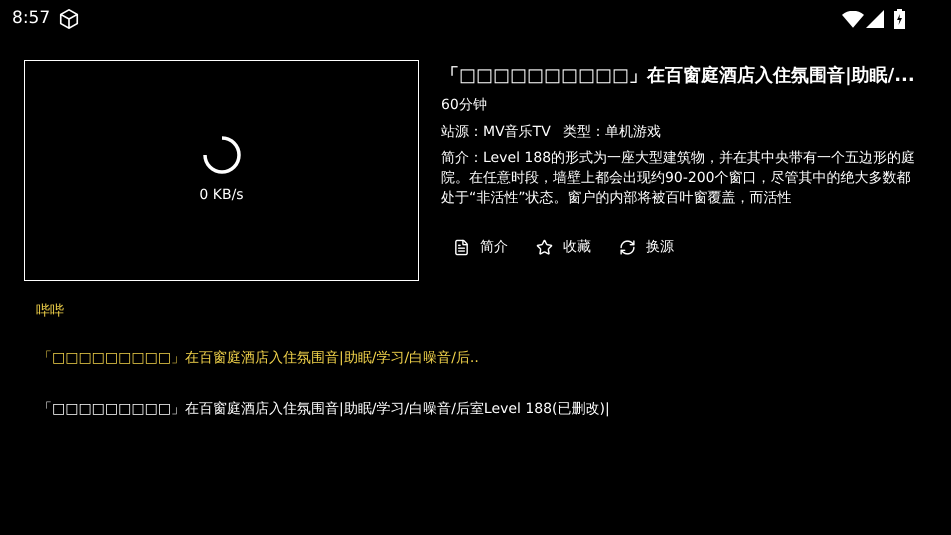 The height and width of the screenshot is (535, 951). Describe the element at coordinates (464, 105) in the screenshot. I see `duration: 60分钟` at that location.